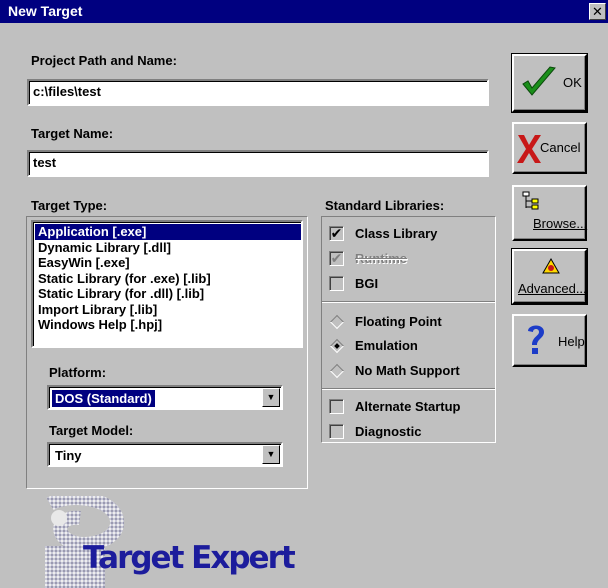  What do you see at coordinates (337, 346) in the screenshot?
I see `radio-selected-icon` at bounding box center [337, 346].